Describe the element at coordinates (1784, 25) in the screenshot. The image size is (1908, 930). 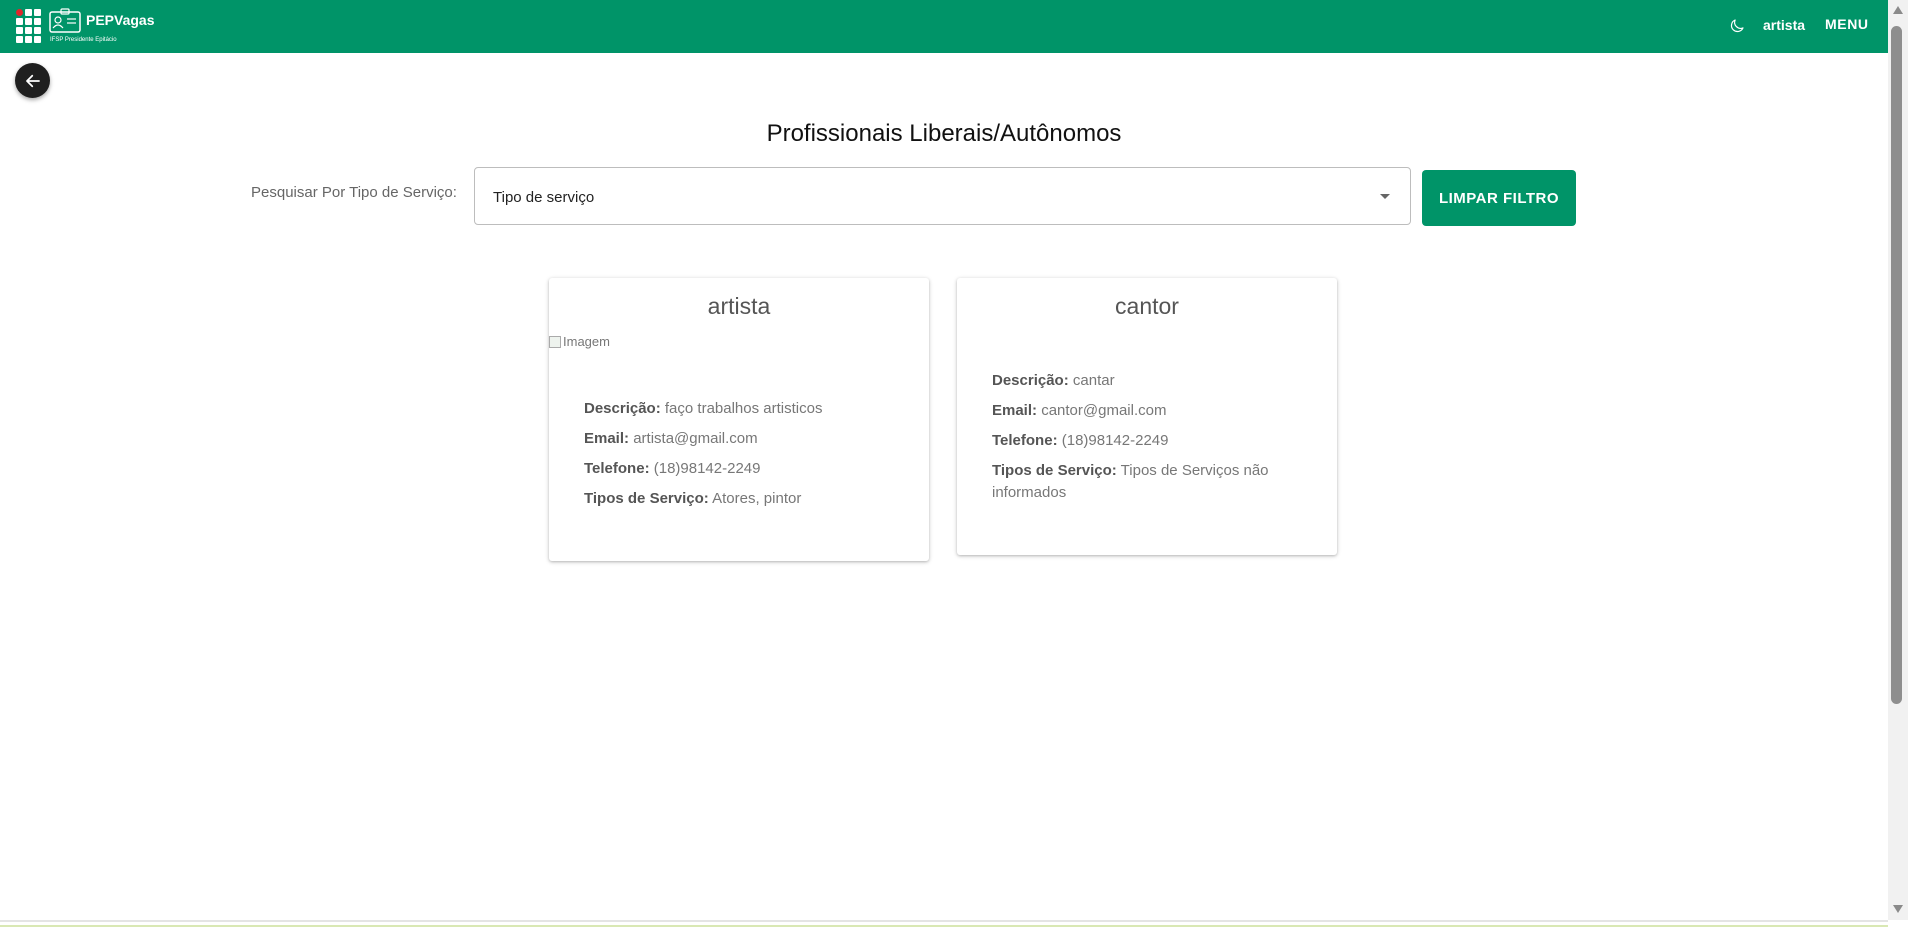
I see `user-name: artista` at that location.